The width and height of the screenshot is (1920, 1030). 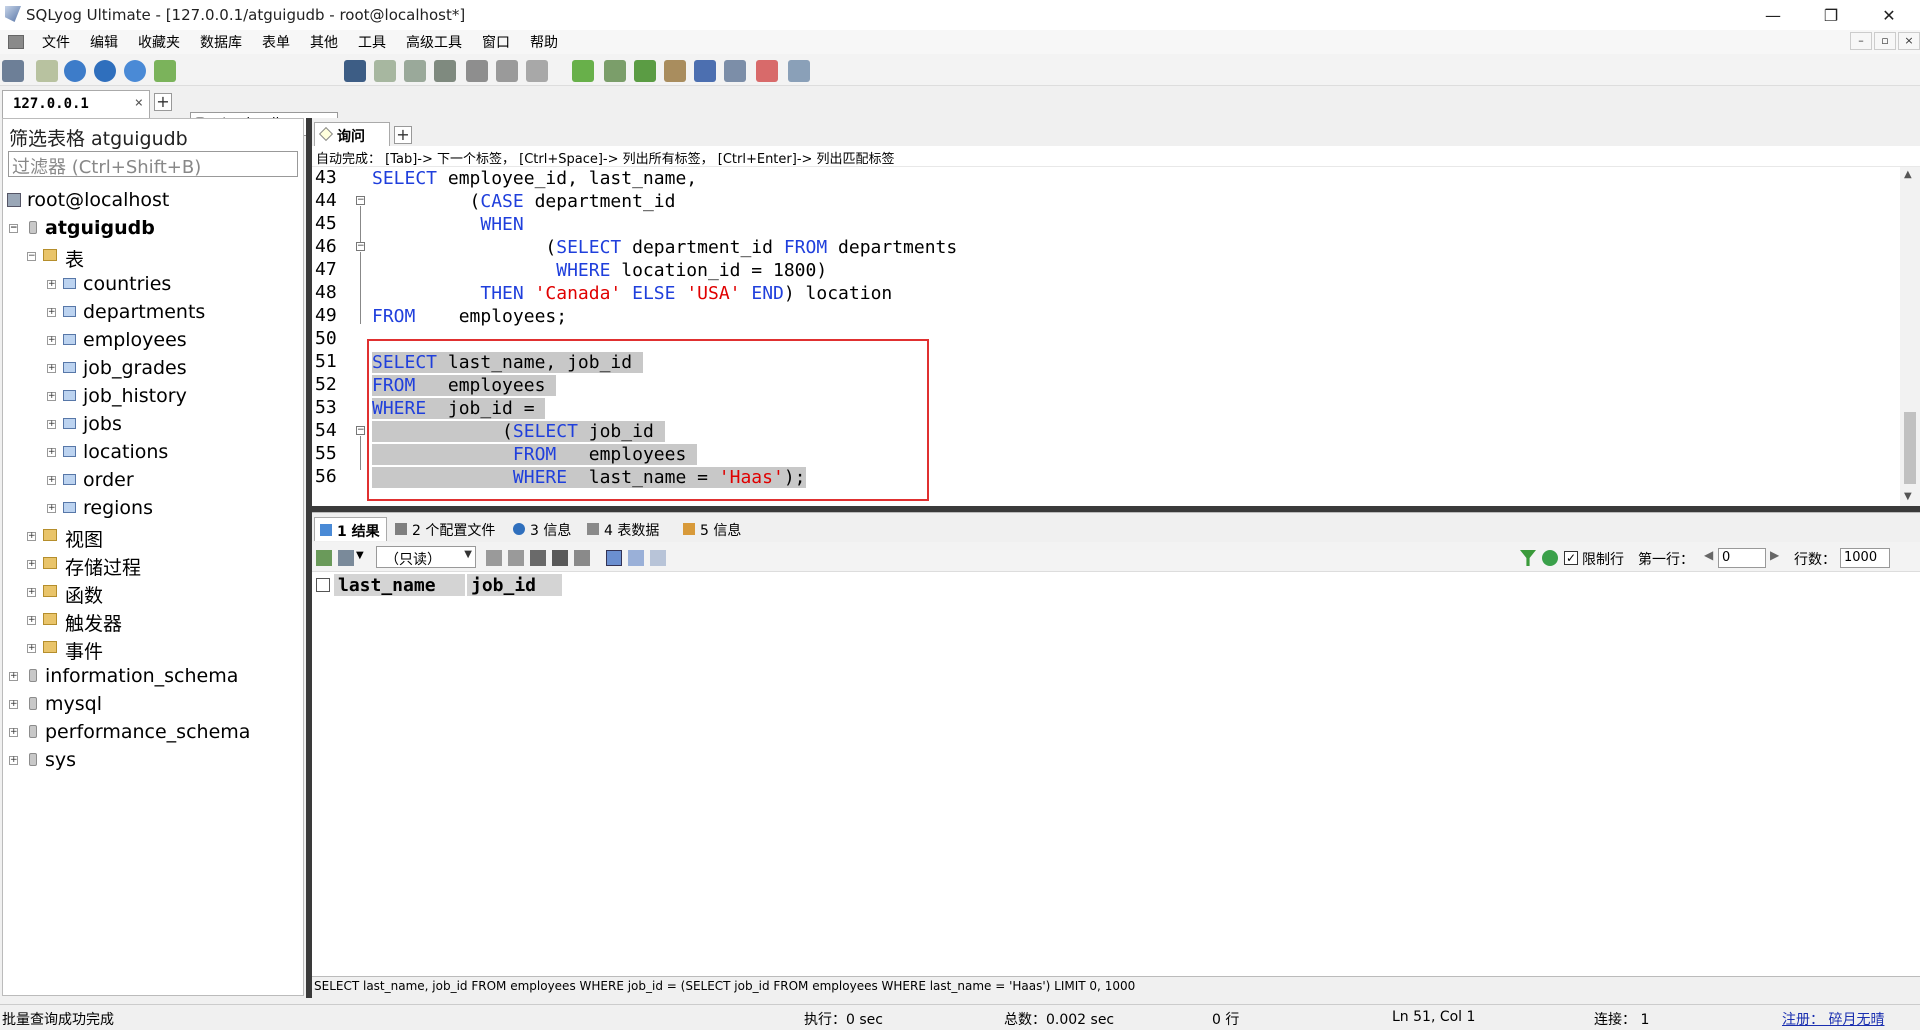 What do you see at coordinates (494, 558) in the screenshot?
I see `insert-row-icon` at bounding box center [494, 558].